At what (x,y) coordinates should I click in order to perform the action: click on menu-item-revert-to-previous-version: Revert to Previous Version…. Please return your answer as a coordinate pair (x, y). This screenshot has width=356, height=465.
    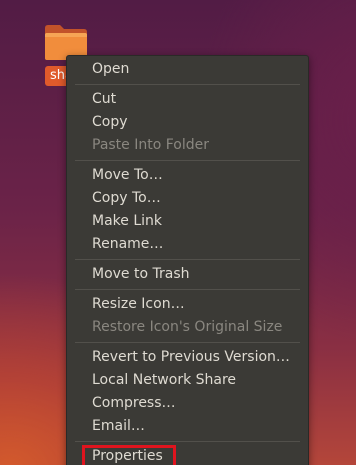
    Looking at the image, I should click on (187, 357).